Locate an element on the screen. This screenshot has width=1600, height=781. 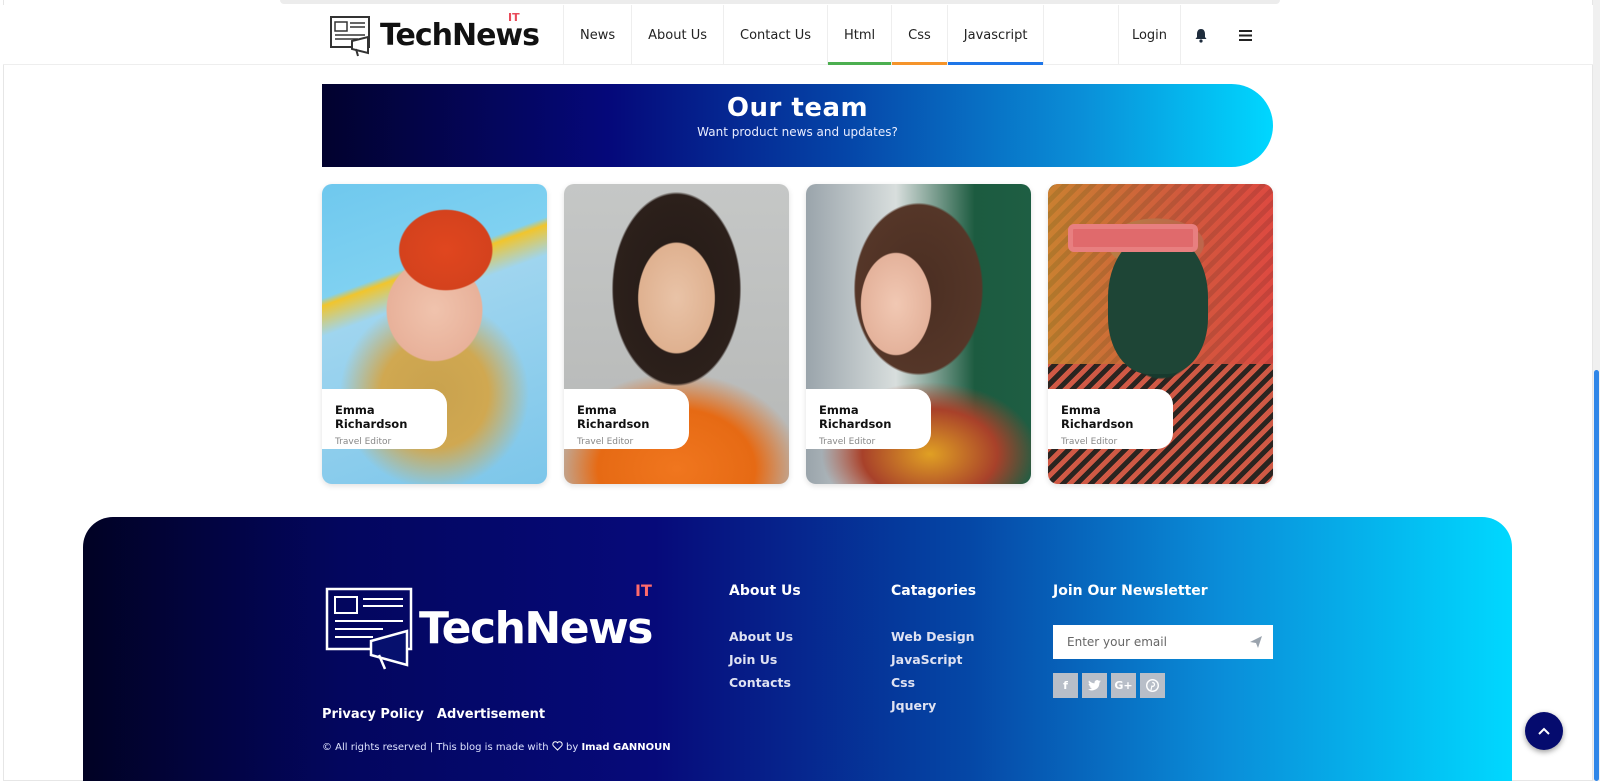
top-edge is located at coordinates (780, 2).